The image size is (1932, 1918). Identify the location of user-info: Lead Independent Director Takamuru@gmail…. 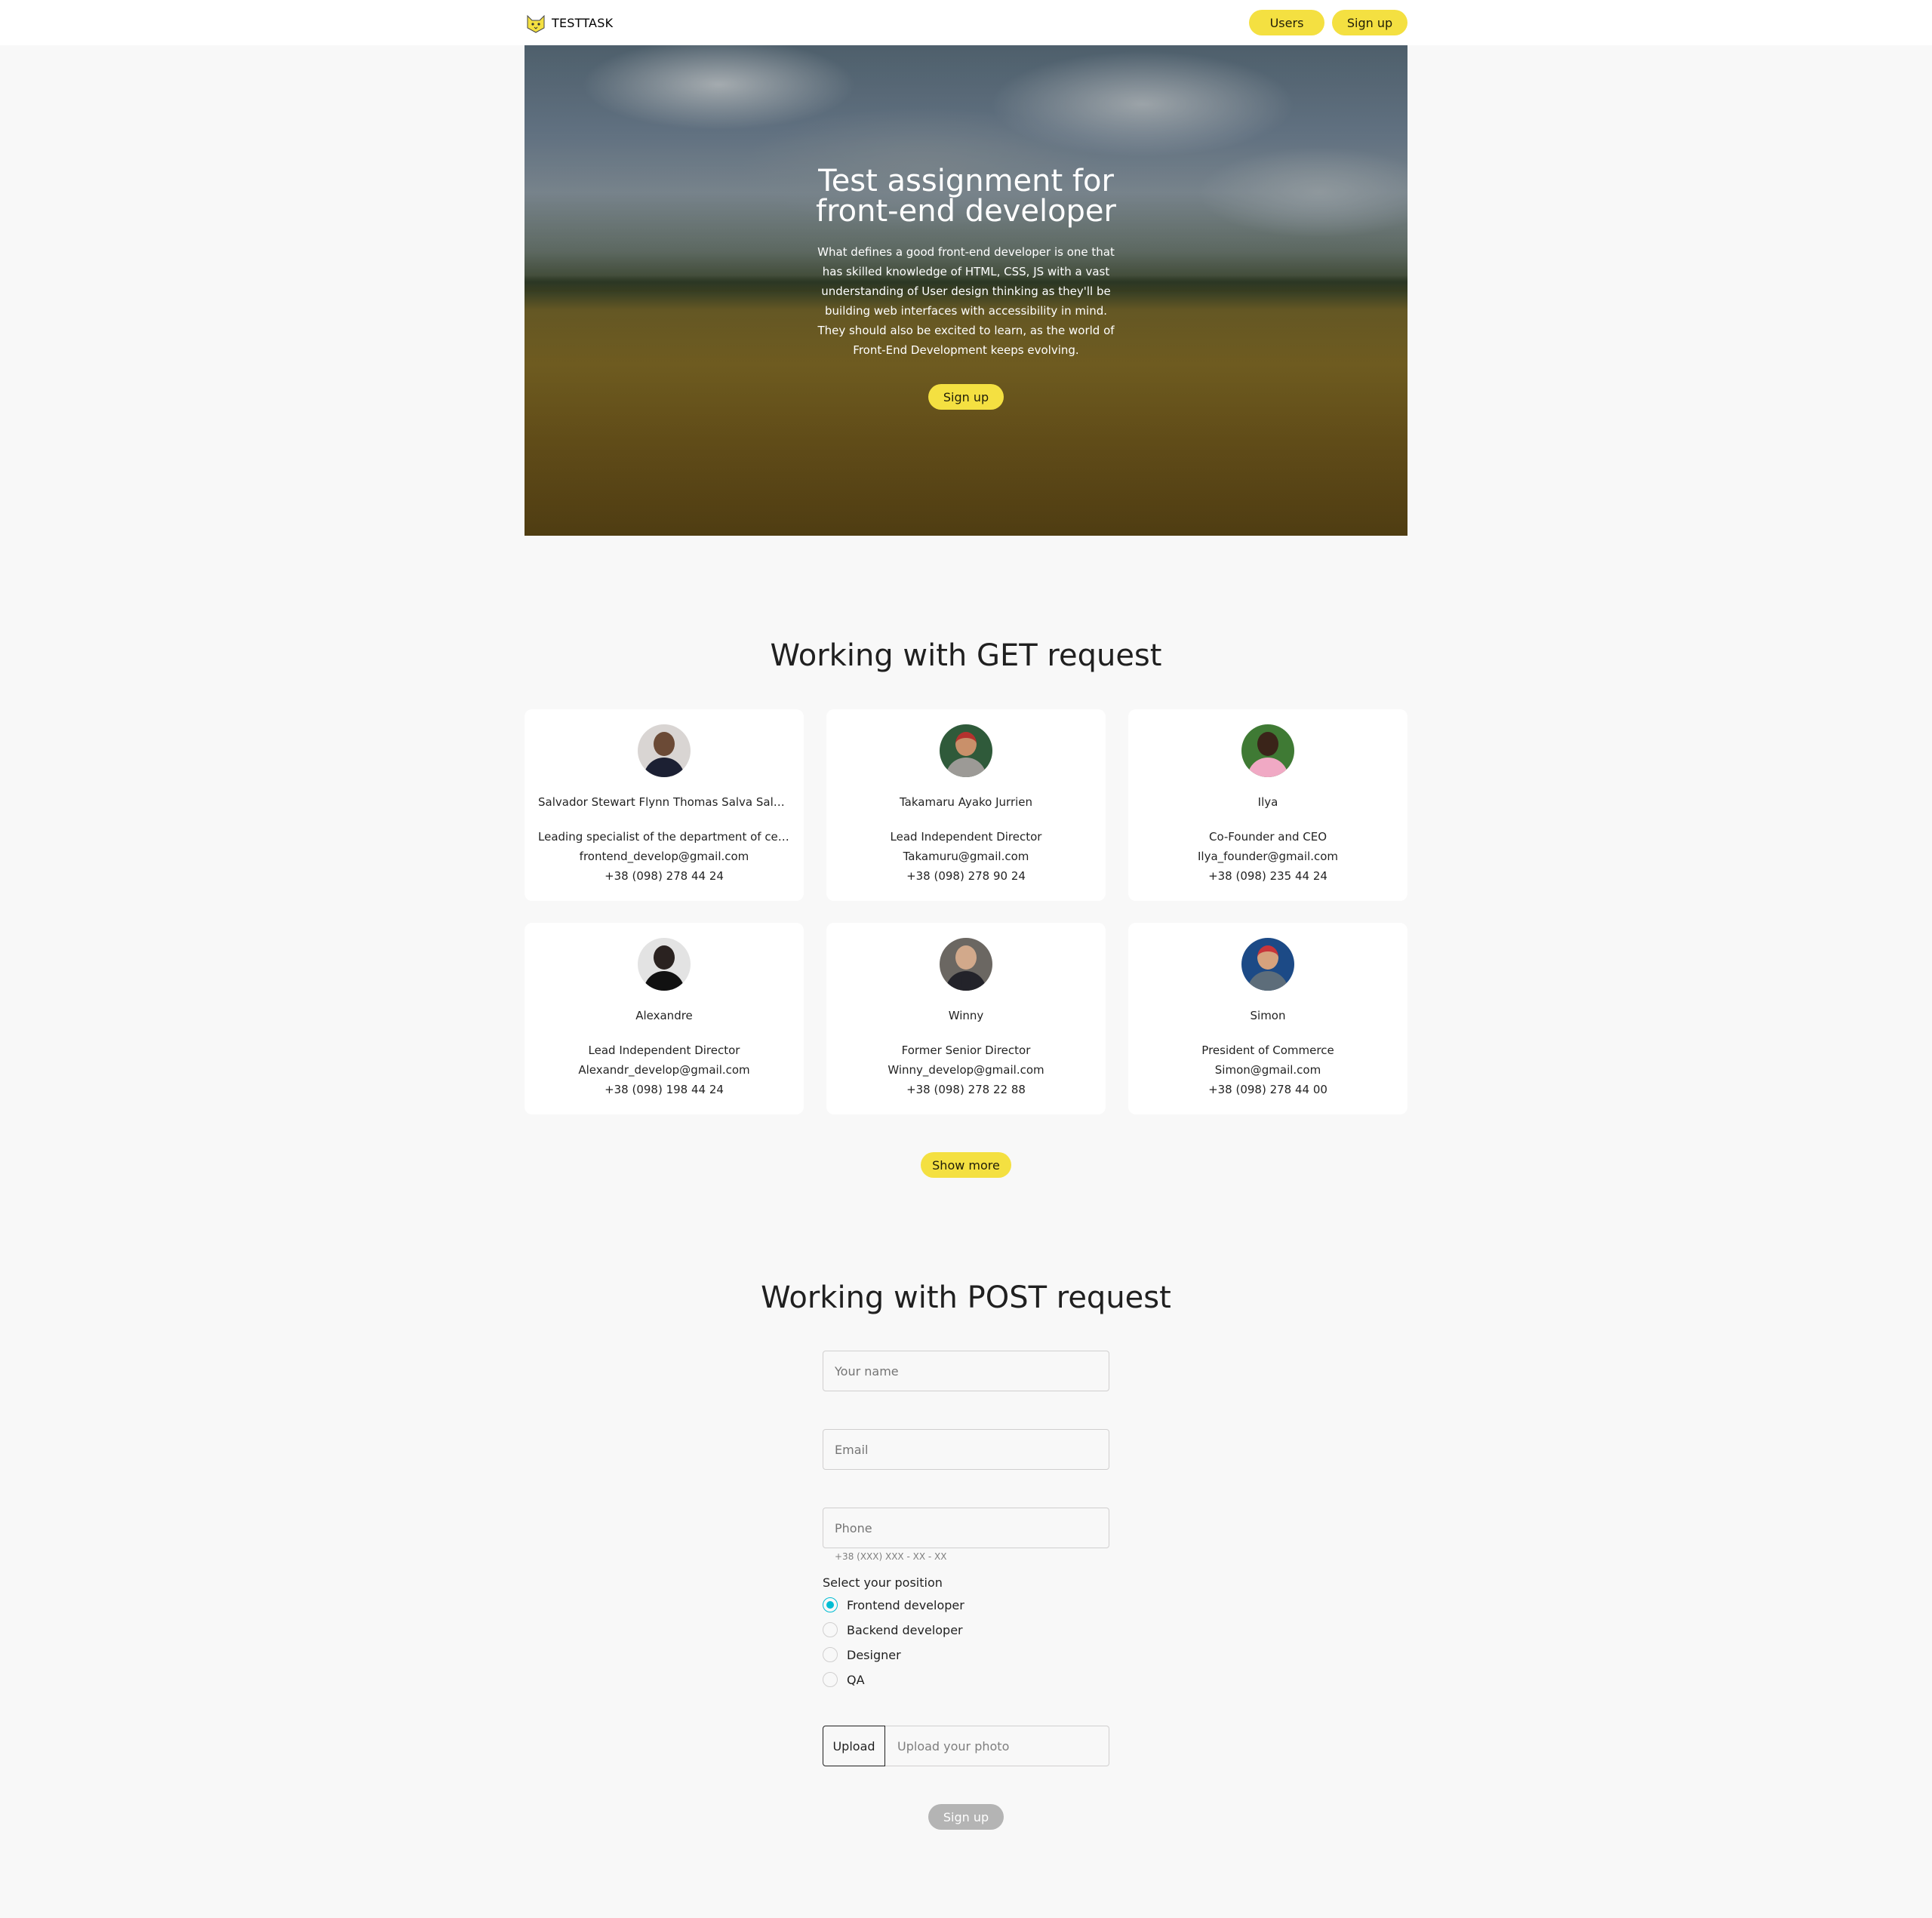
(966, 856).